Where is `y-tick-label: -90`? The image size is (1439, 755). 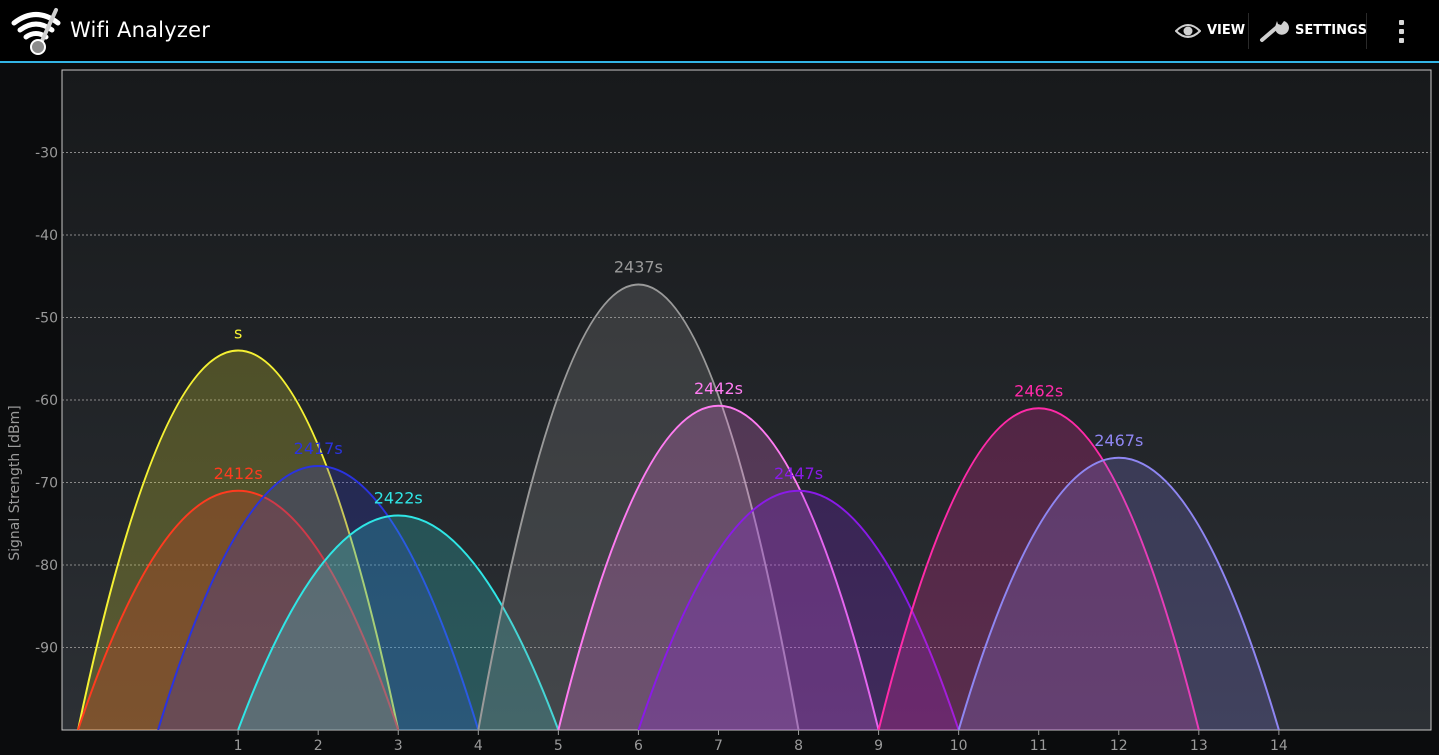
y-tick-label: -90 is located at coordinates (46, 649).